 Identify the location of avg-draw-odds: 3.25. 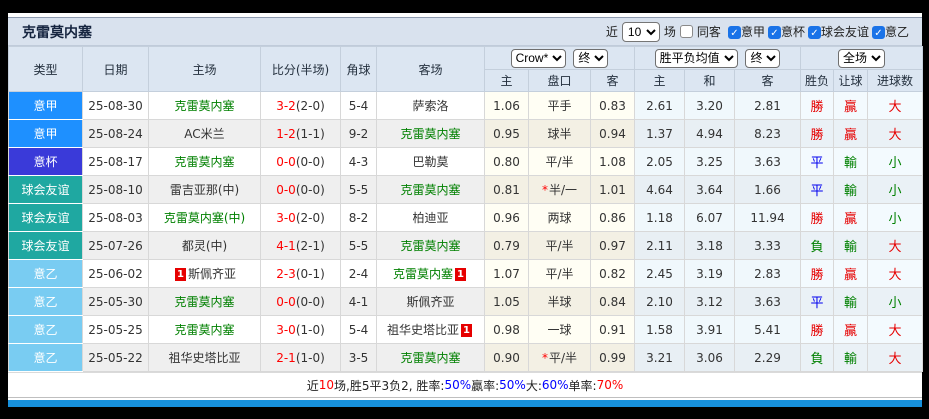
(710, 161).